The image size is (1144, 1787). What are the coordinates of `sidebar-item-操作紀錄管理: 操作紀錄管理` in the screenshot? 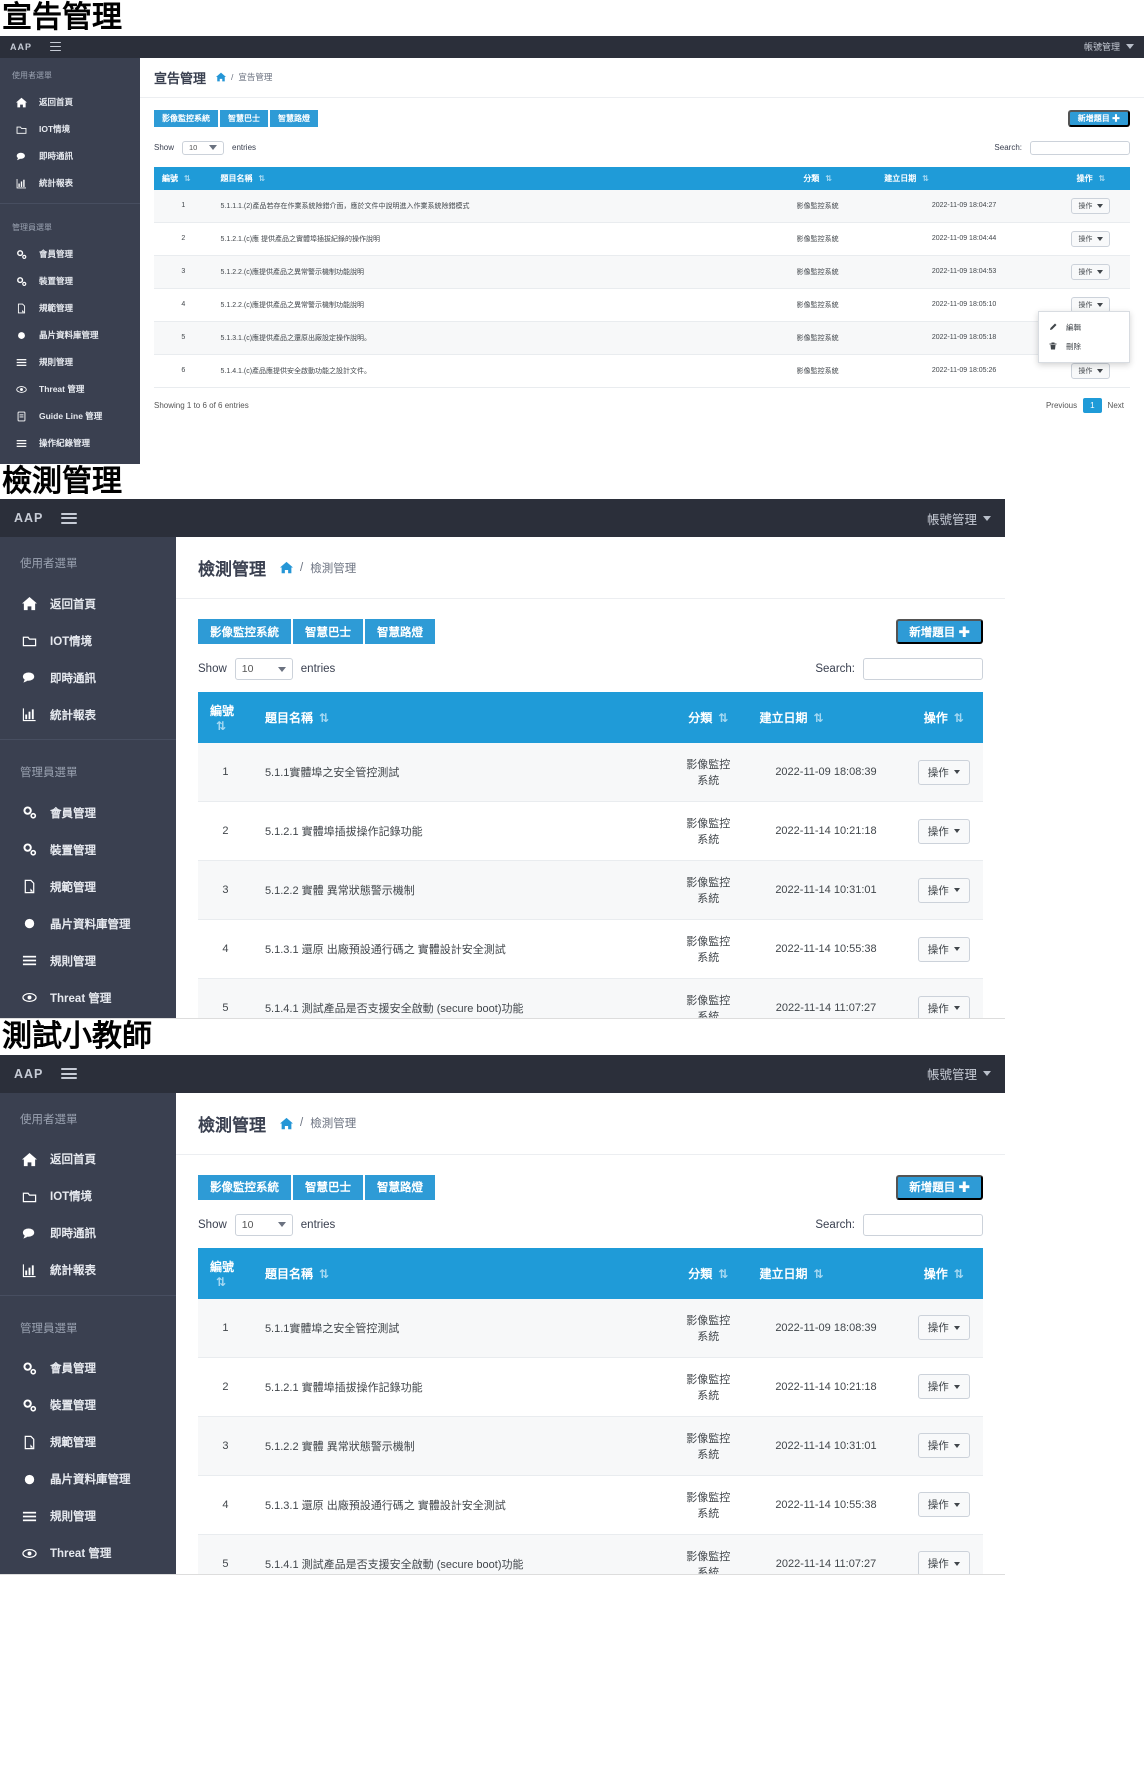 It's located at (70, 443).